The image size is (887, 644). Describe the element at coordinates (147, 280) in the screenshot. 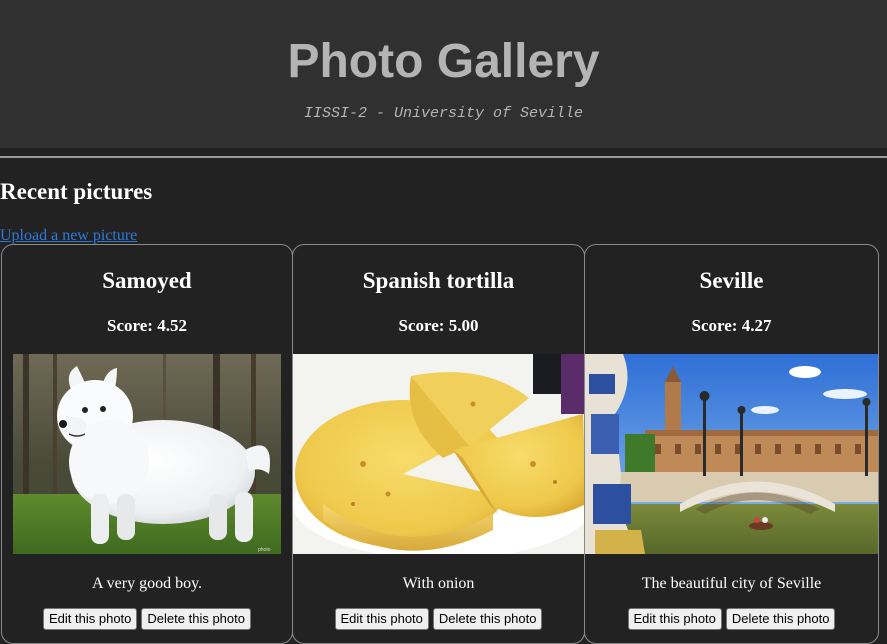

I see `photo-title: Samoyed` at that location.